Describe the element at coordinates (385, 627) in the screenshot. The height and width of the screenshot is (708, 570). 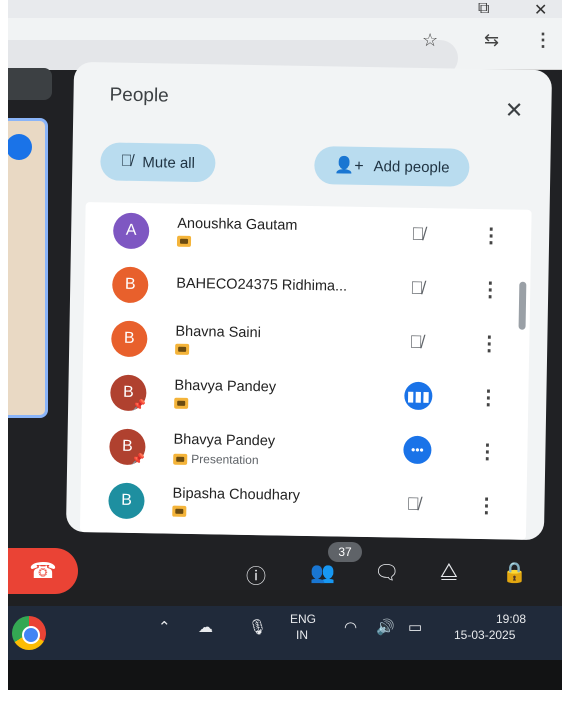
I see `volume-icon: 🔊` at that location.